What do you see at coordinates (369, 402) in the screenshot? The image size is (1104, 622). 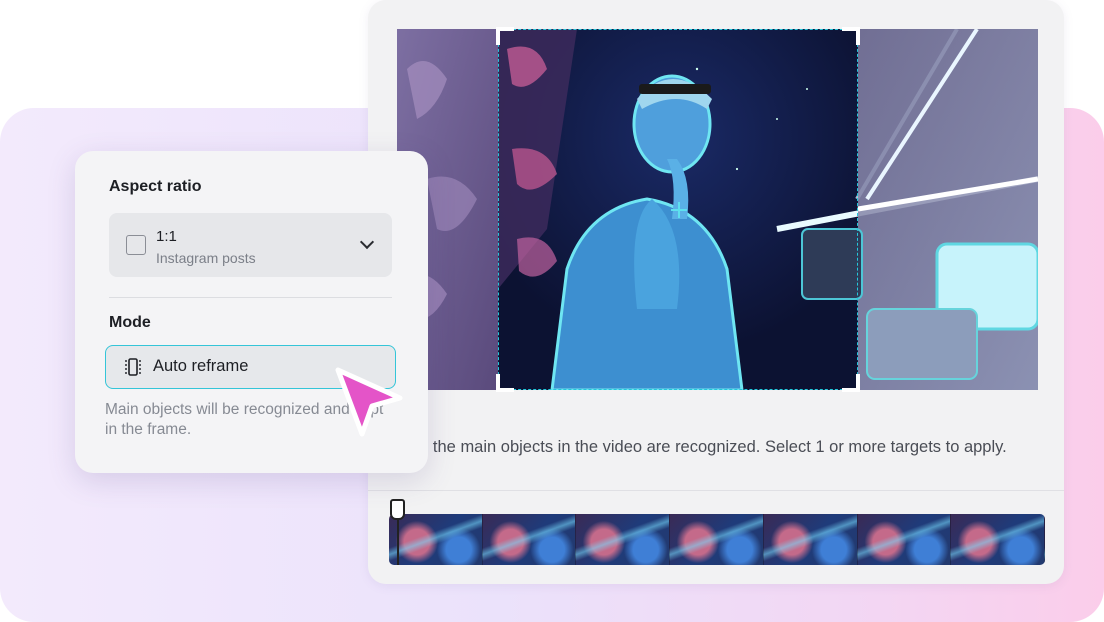 I see `pointer-cursor-icon` at bounding box center [369, 402].